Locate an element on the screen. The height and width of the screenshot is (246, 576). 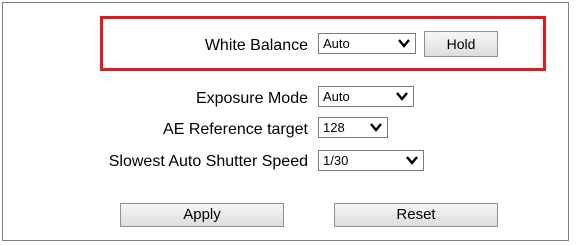
hold-button: Hold is located at coordinates (461, 44).